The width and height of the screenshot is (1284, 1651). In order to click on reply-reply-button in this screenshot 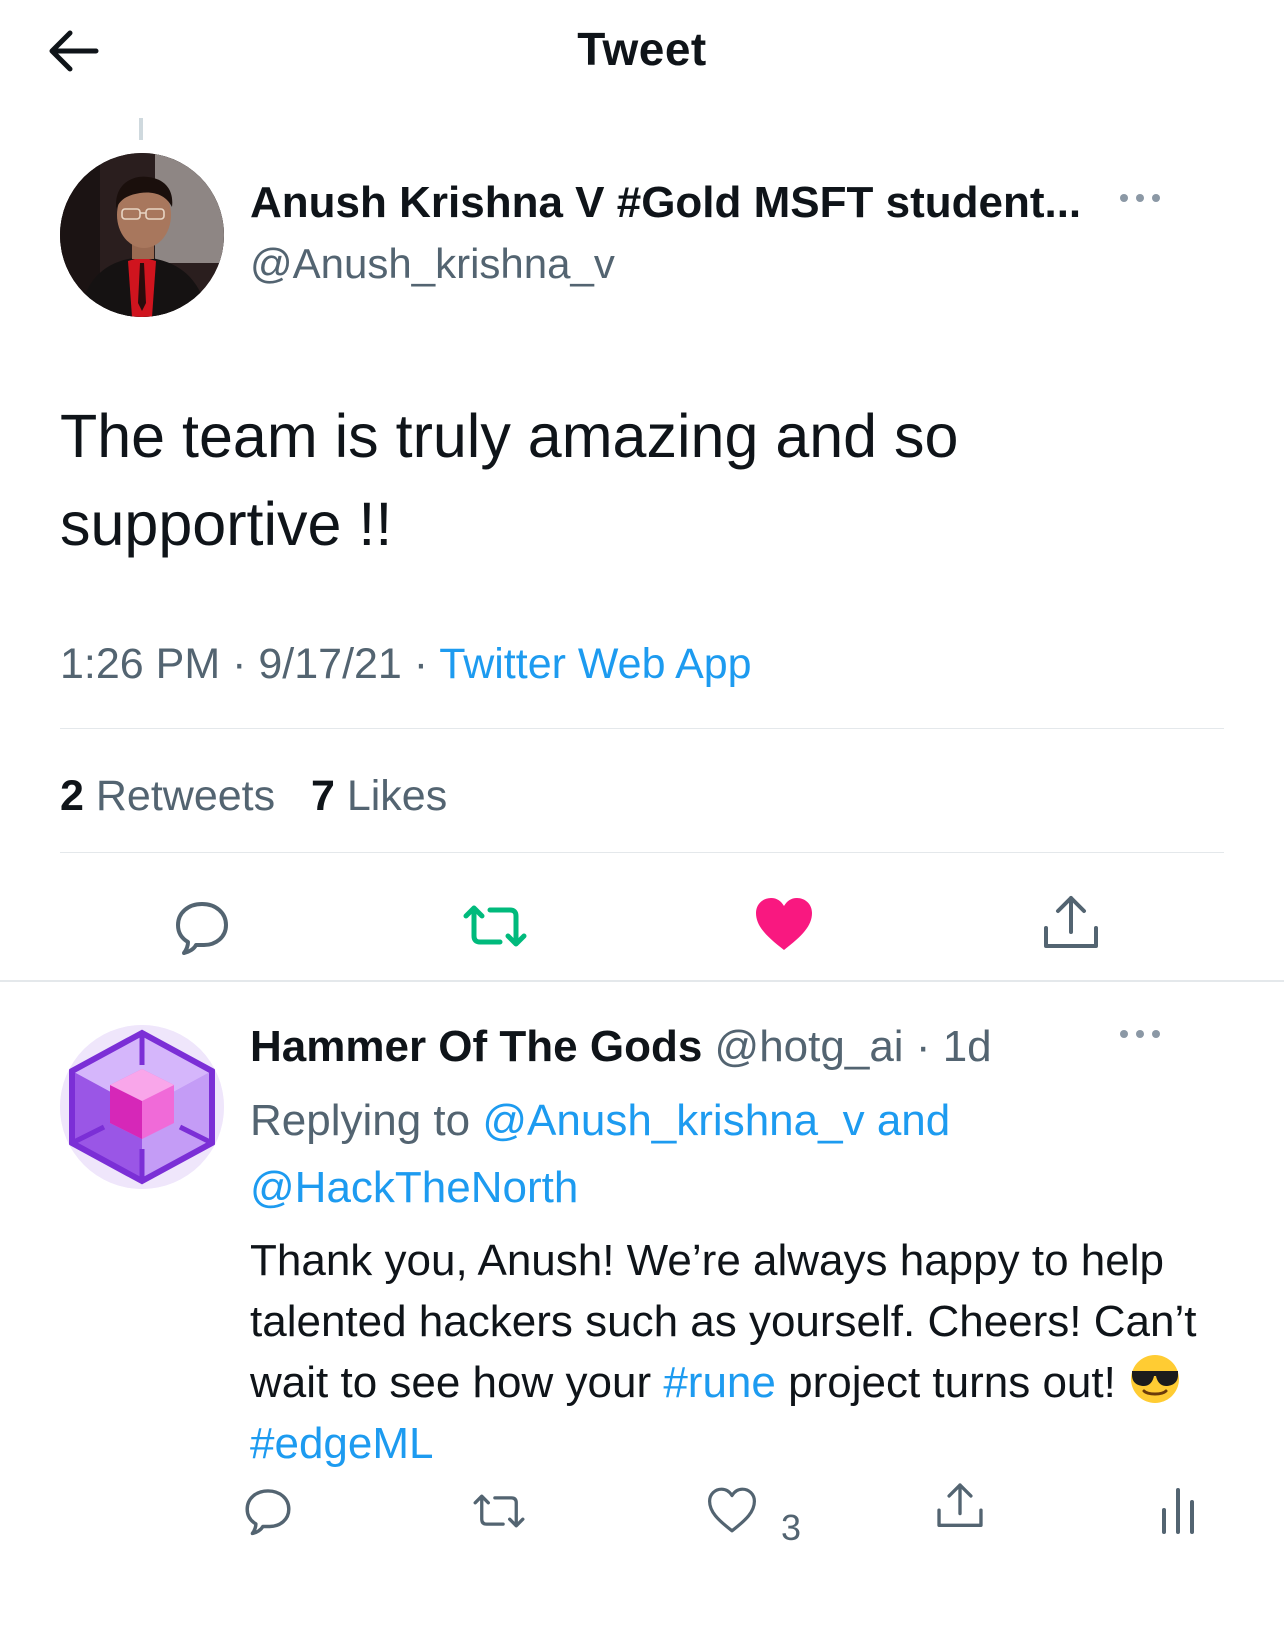, I will do `click(268, 1512)`.